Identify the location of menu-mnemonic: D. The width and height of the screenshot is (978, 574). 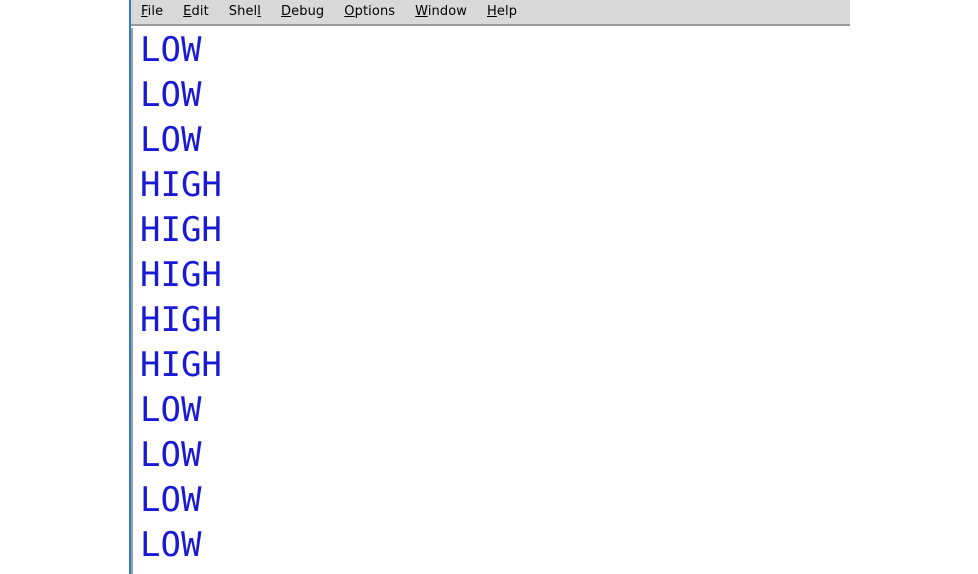
(286, 11).